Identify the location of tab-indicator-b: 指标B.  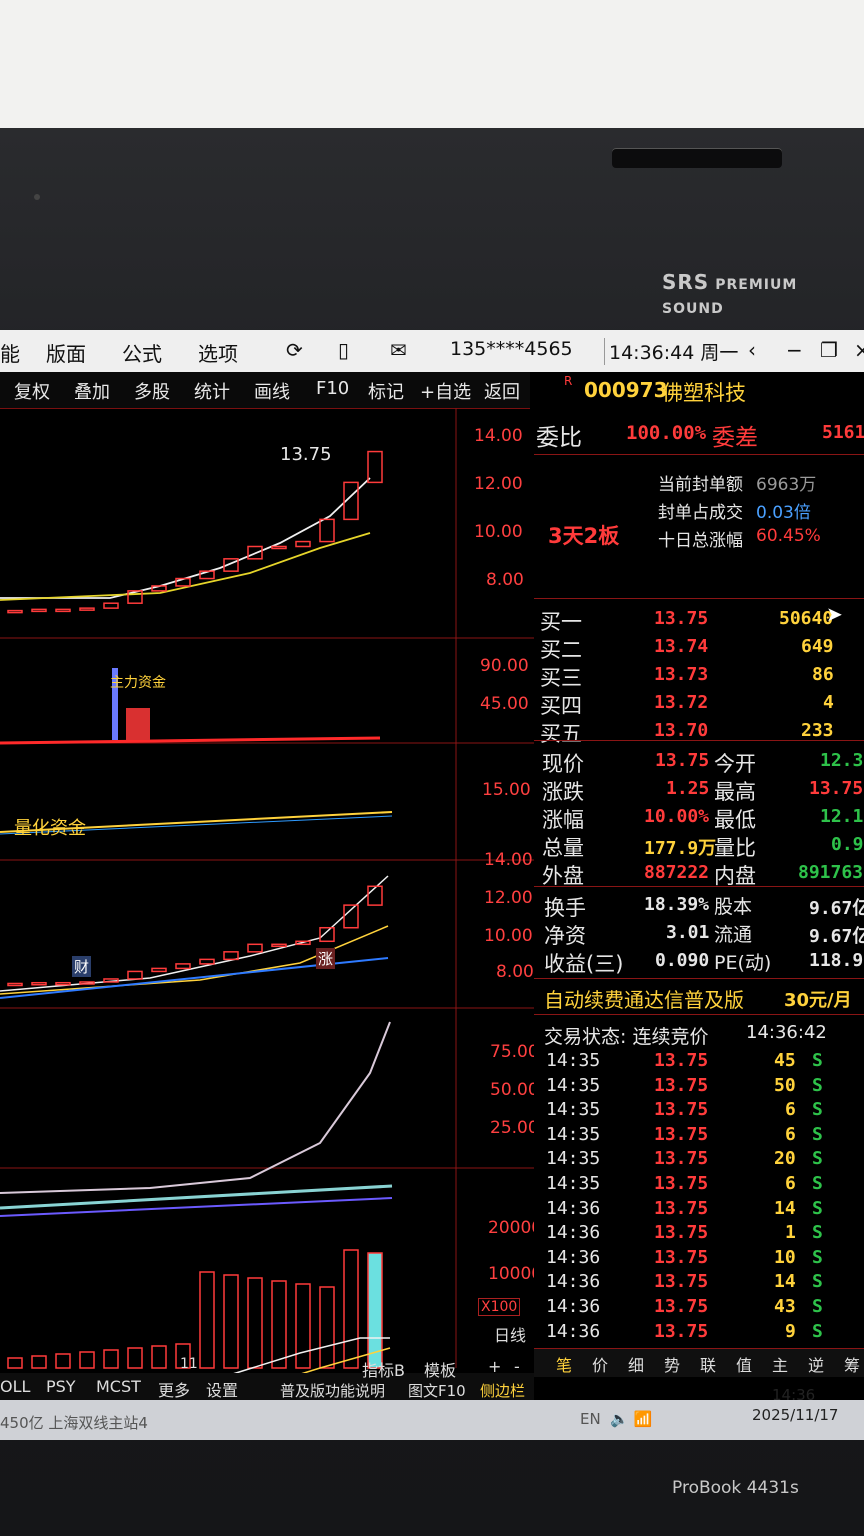
(383, 1369).